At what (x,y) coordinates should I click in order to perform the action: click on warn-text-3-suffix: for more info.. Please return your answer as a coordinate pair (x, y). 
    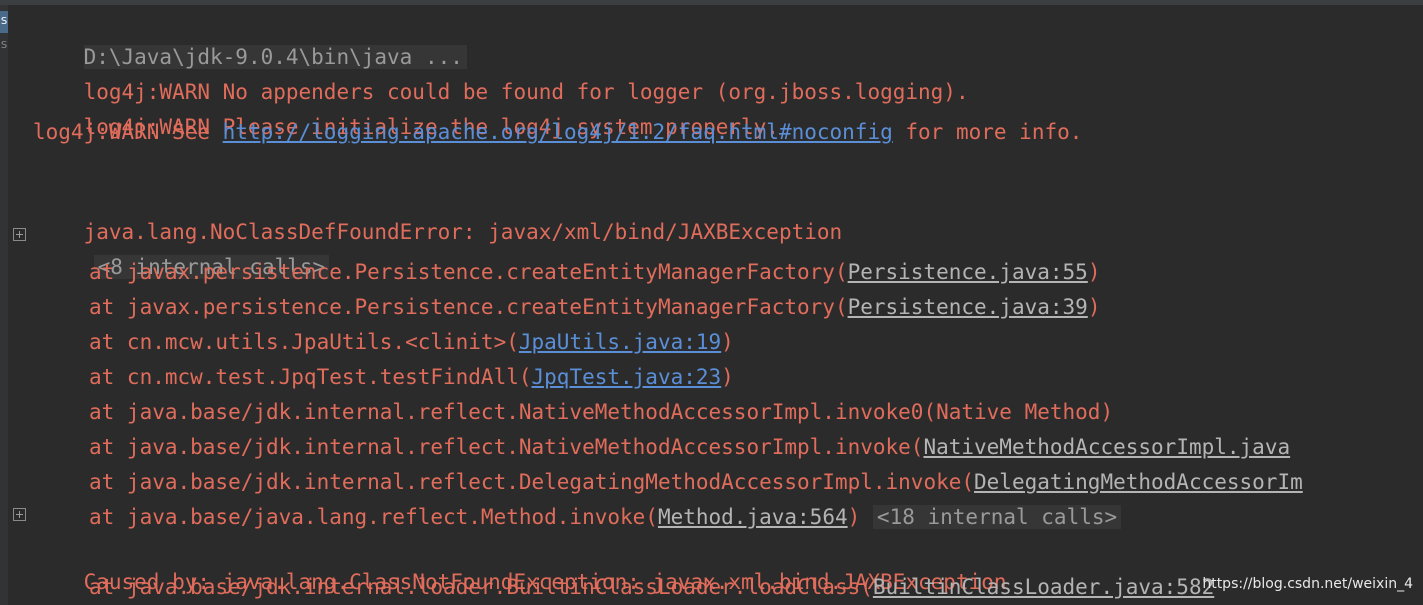
    Looking at the image, I should click on (987, 132).